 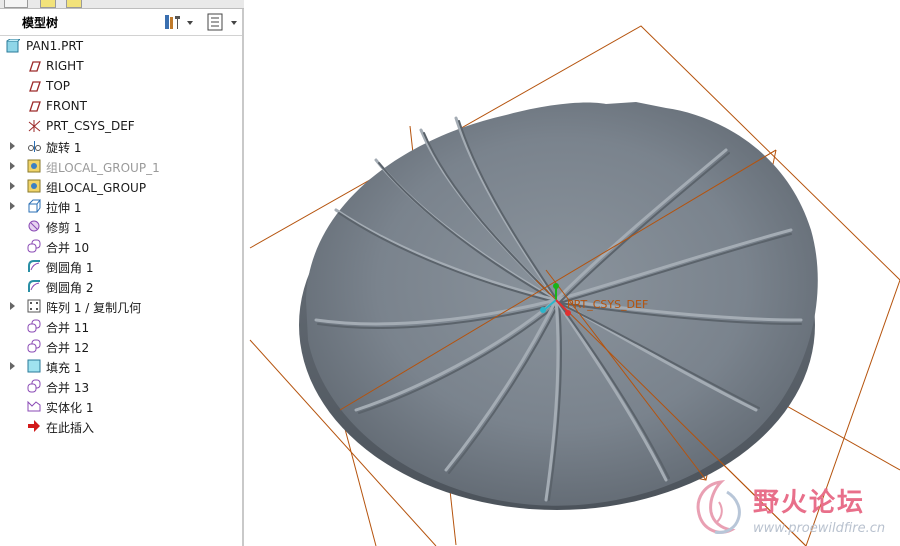 What do you see at coordinates (121, 87) in the screenshot?
I see `tree-item: TOP` at bounding box center [121, 87].